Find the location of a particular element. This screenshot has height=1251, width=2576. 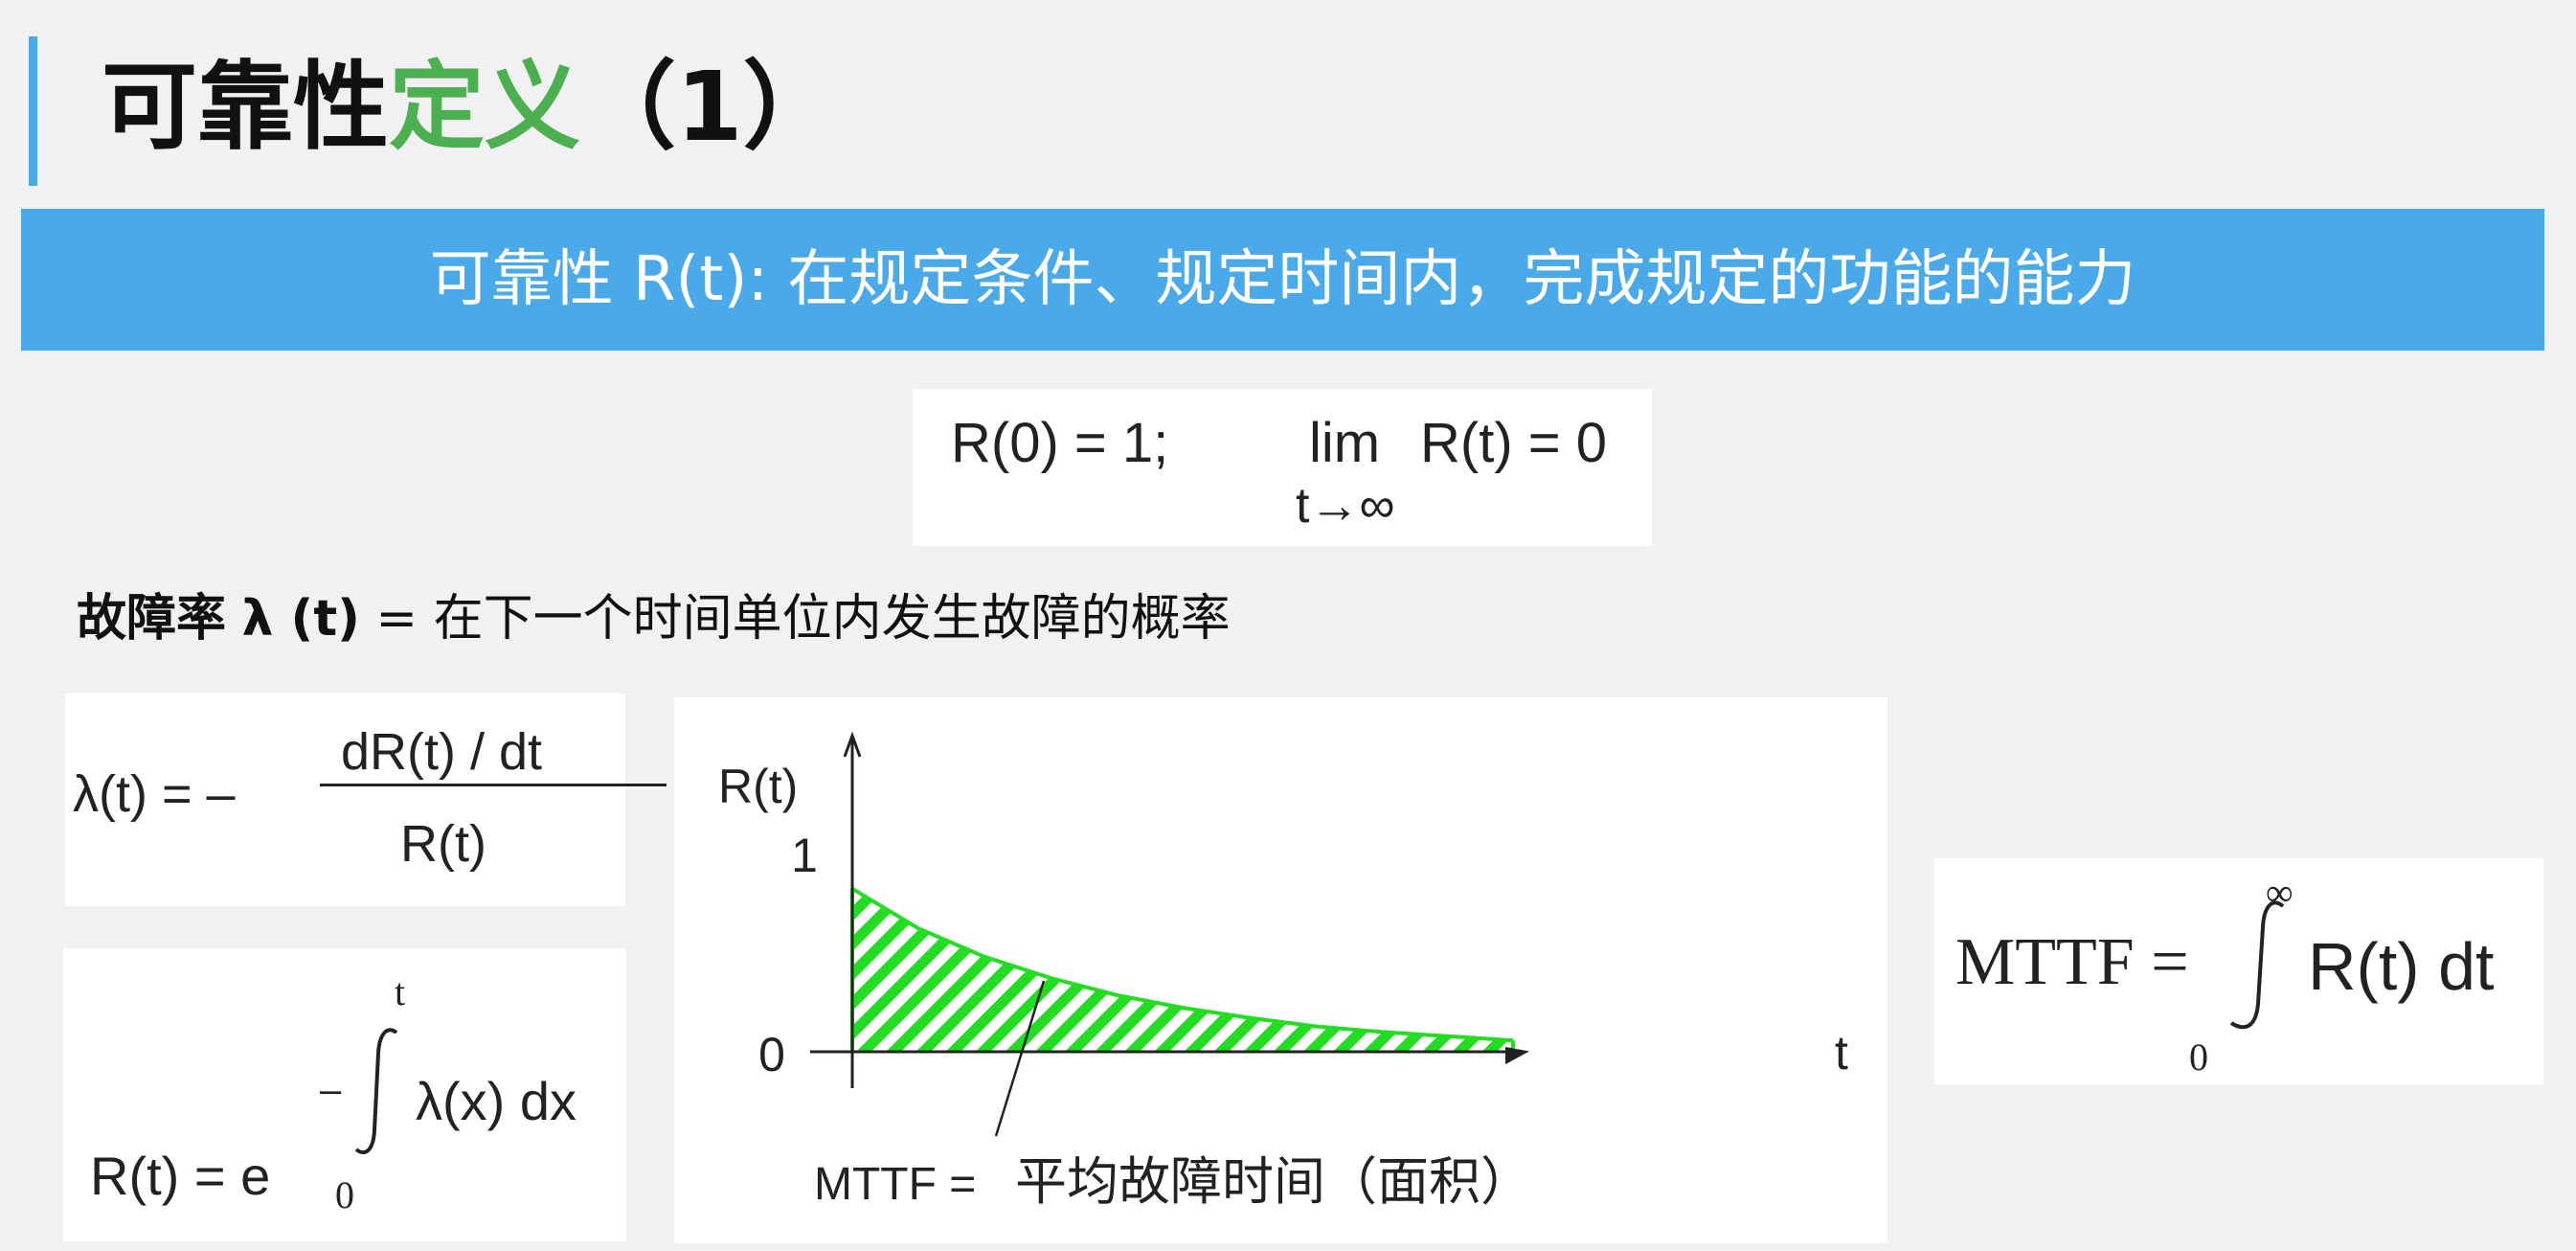

banner-text: 可靠性 R(t): 在规定条件、规定时间内，完成规定的功能的能力 is located at coordinates (1282, 279).